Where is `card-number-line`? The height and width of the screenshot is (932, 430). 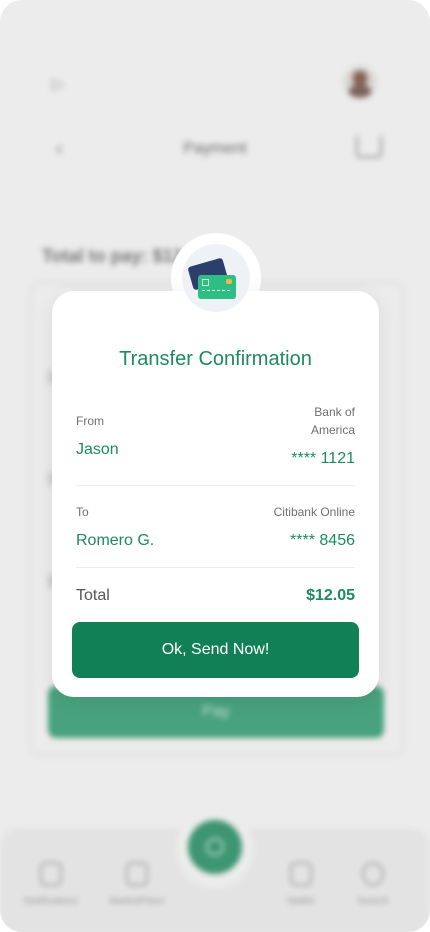 card-number-line is located at coordinates (216, 292).